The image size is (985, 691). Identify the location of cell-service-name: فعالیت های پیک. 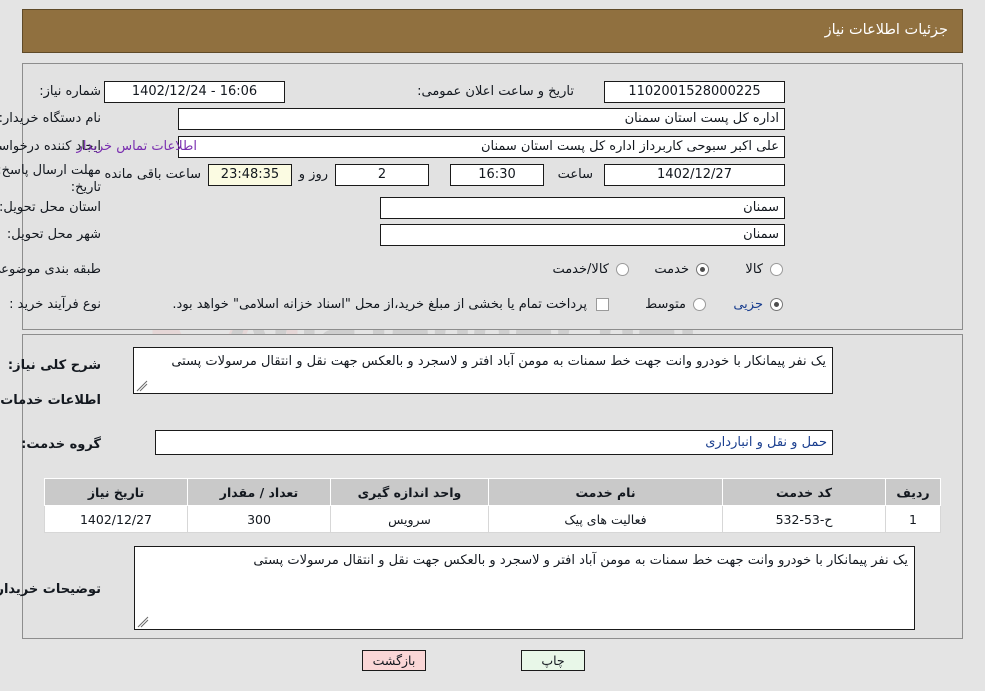
(605, 519).